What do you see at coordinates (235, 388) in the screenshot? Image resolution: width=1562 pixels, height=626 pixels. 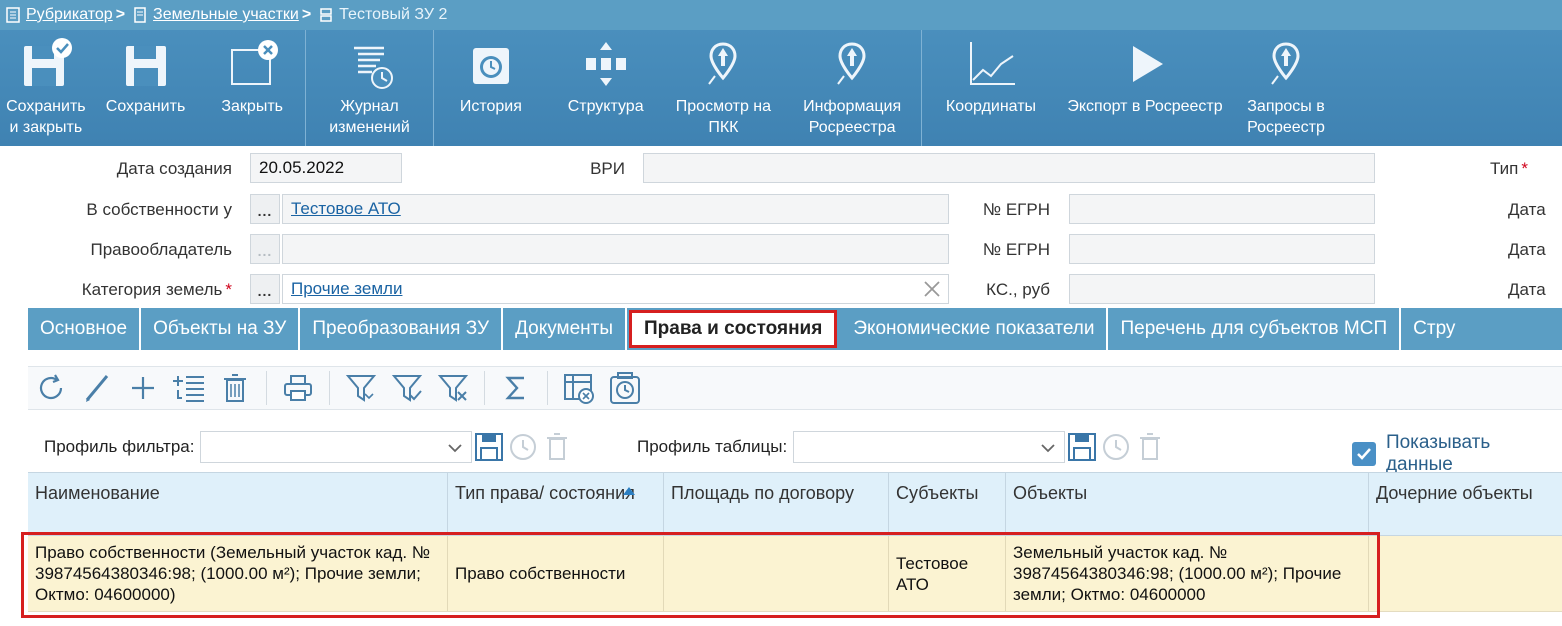 I see `delete-icon` at bounding box center [235, 388].